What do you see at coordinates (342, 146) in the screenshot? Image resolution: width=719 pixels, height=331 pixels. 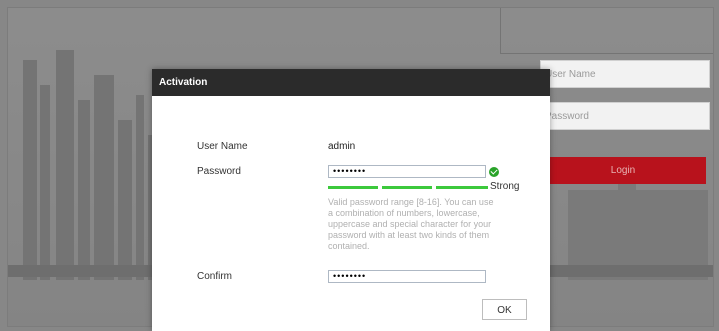 I see `username-value: admin` at bounding box center [342, 146].